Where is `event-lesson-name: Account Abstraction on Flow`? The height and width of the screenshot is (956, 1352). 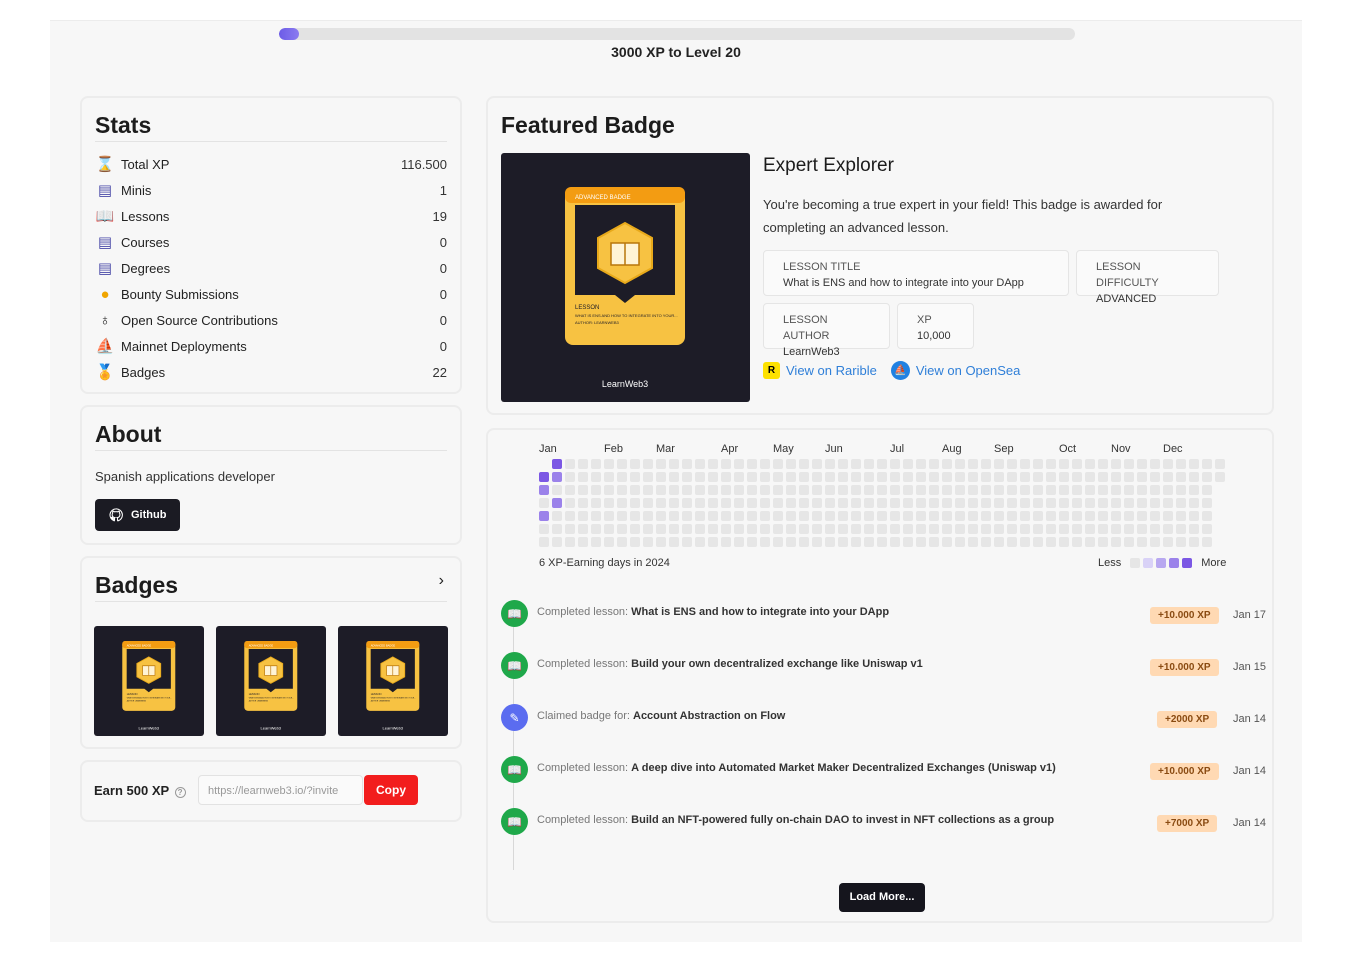 event-lesson-name: Account Abstraction on Flow is located at coordinates (709, 716).